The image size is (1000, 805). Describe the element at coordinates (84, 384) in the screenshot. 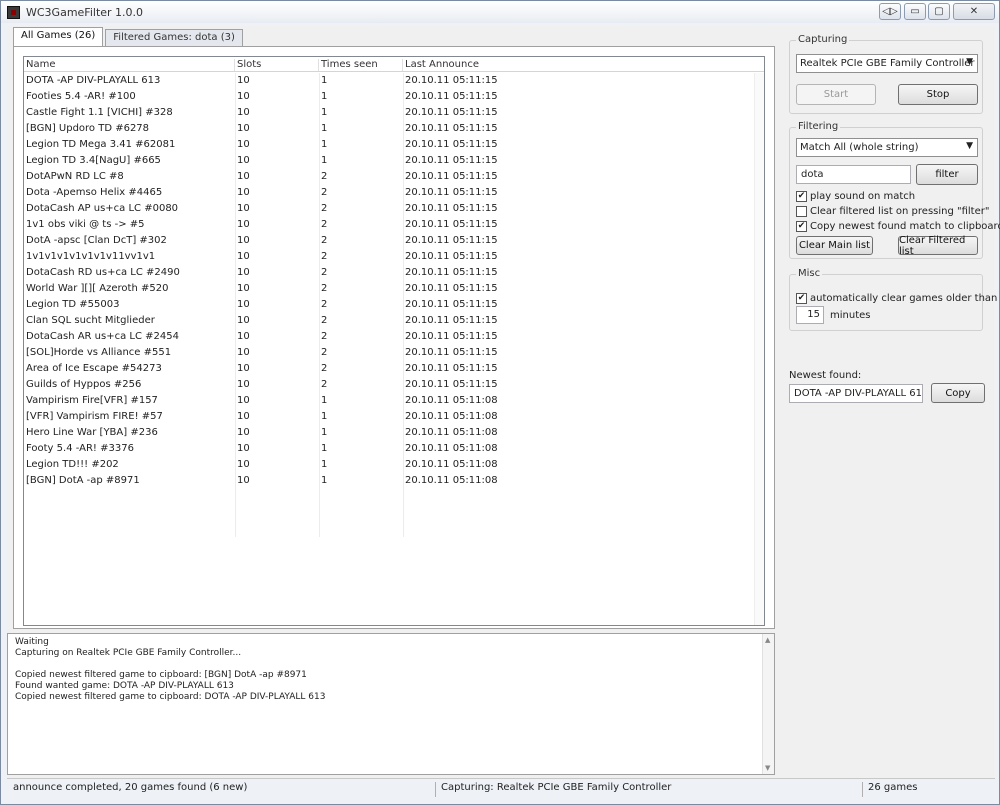

I see `game-name-cell: Guilds of Hyppos #256` at that location.